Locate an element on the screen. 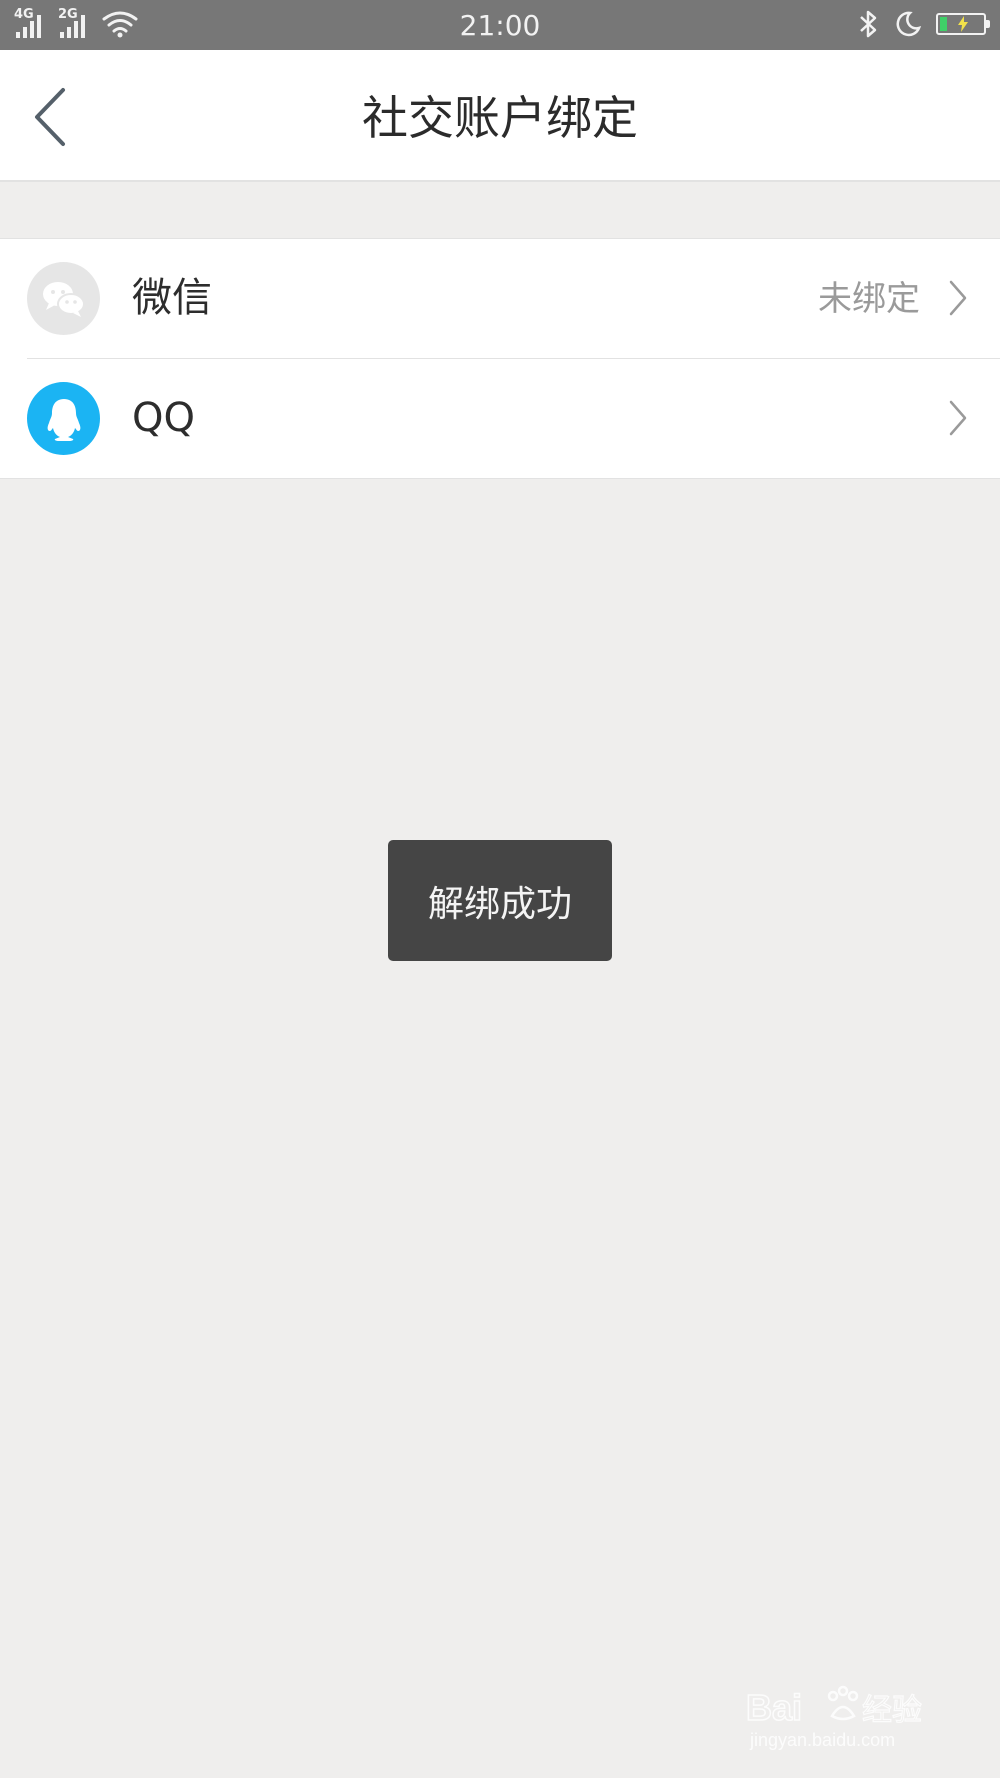 The width and height of the screenshot is (1000, 1778). status-bar: 4G 2G 21:00 is located at coordinates (500, 25).